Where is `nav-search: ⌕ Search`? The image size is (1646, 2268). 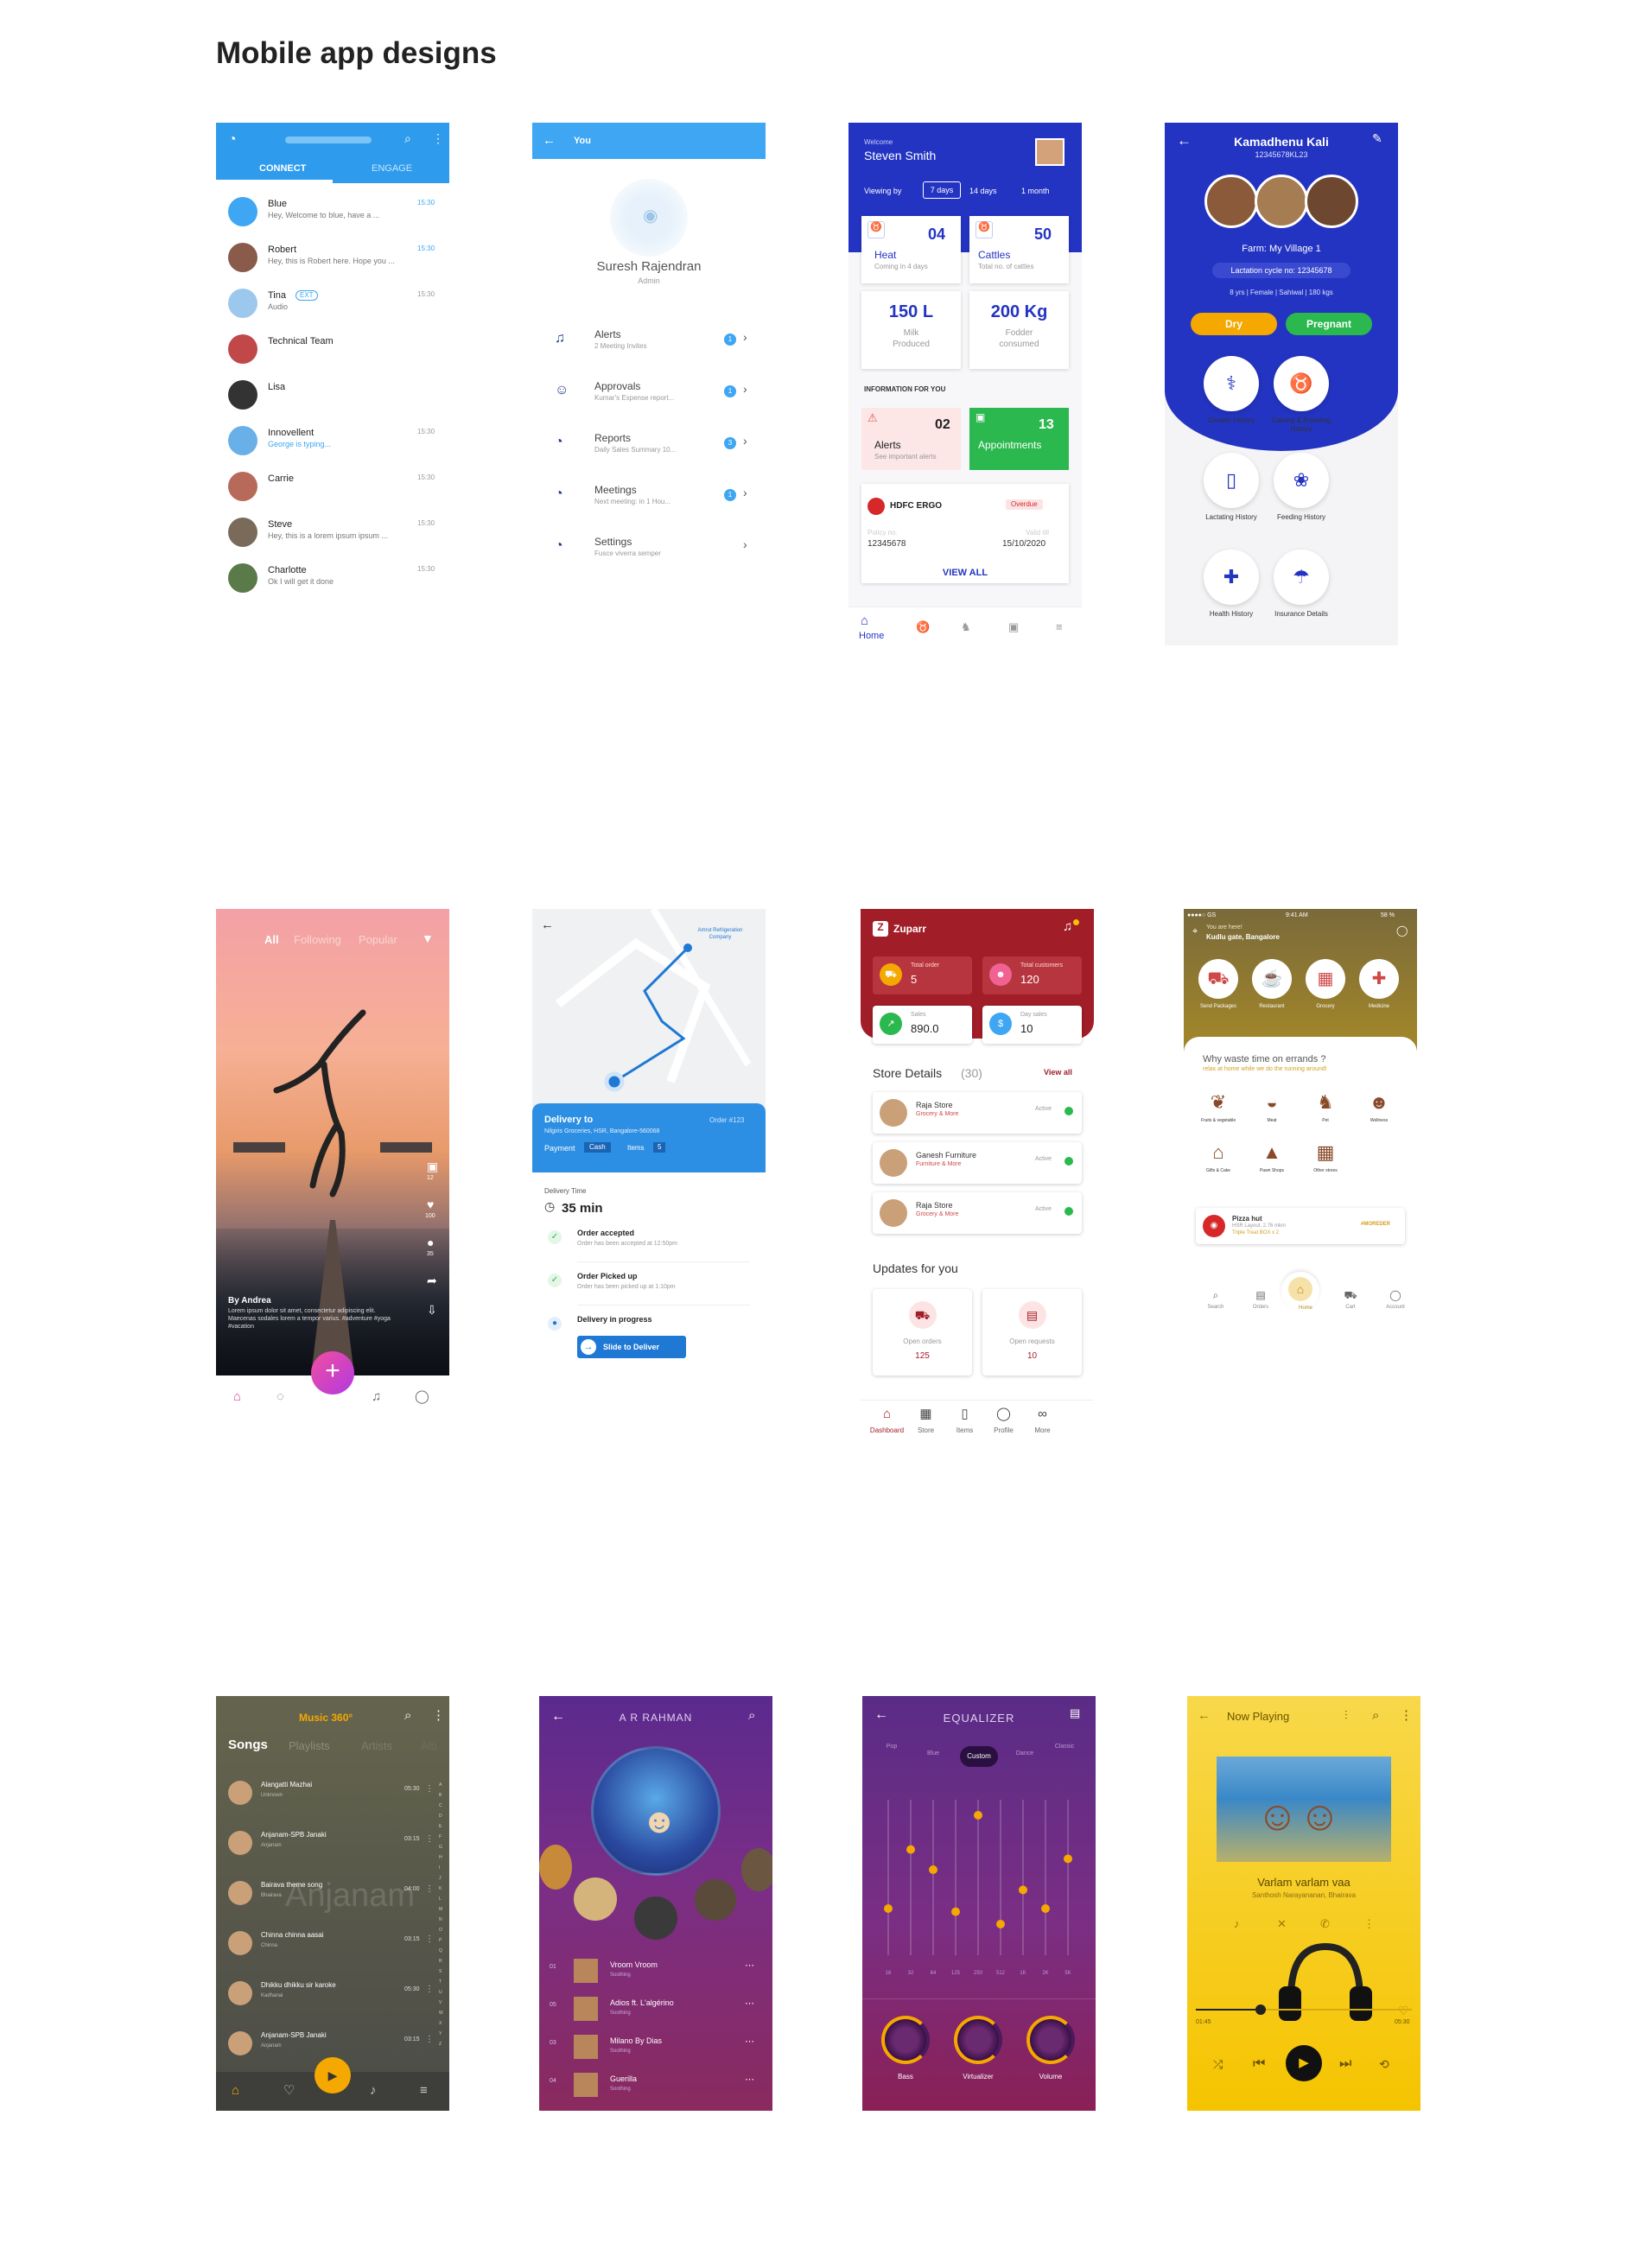
nav-search: ⌕ Search is located at coordinates (1215, 1301).